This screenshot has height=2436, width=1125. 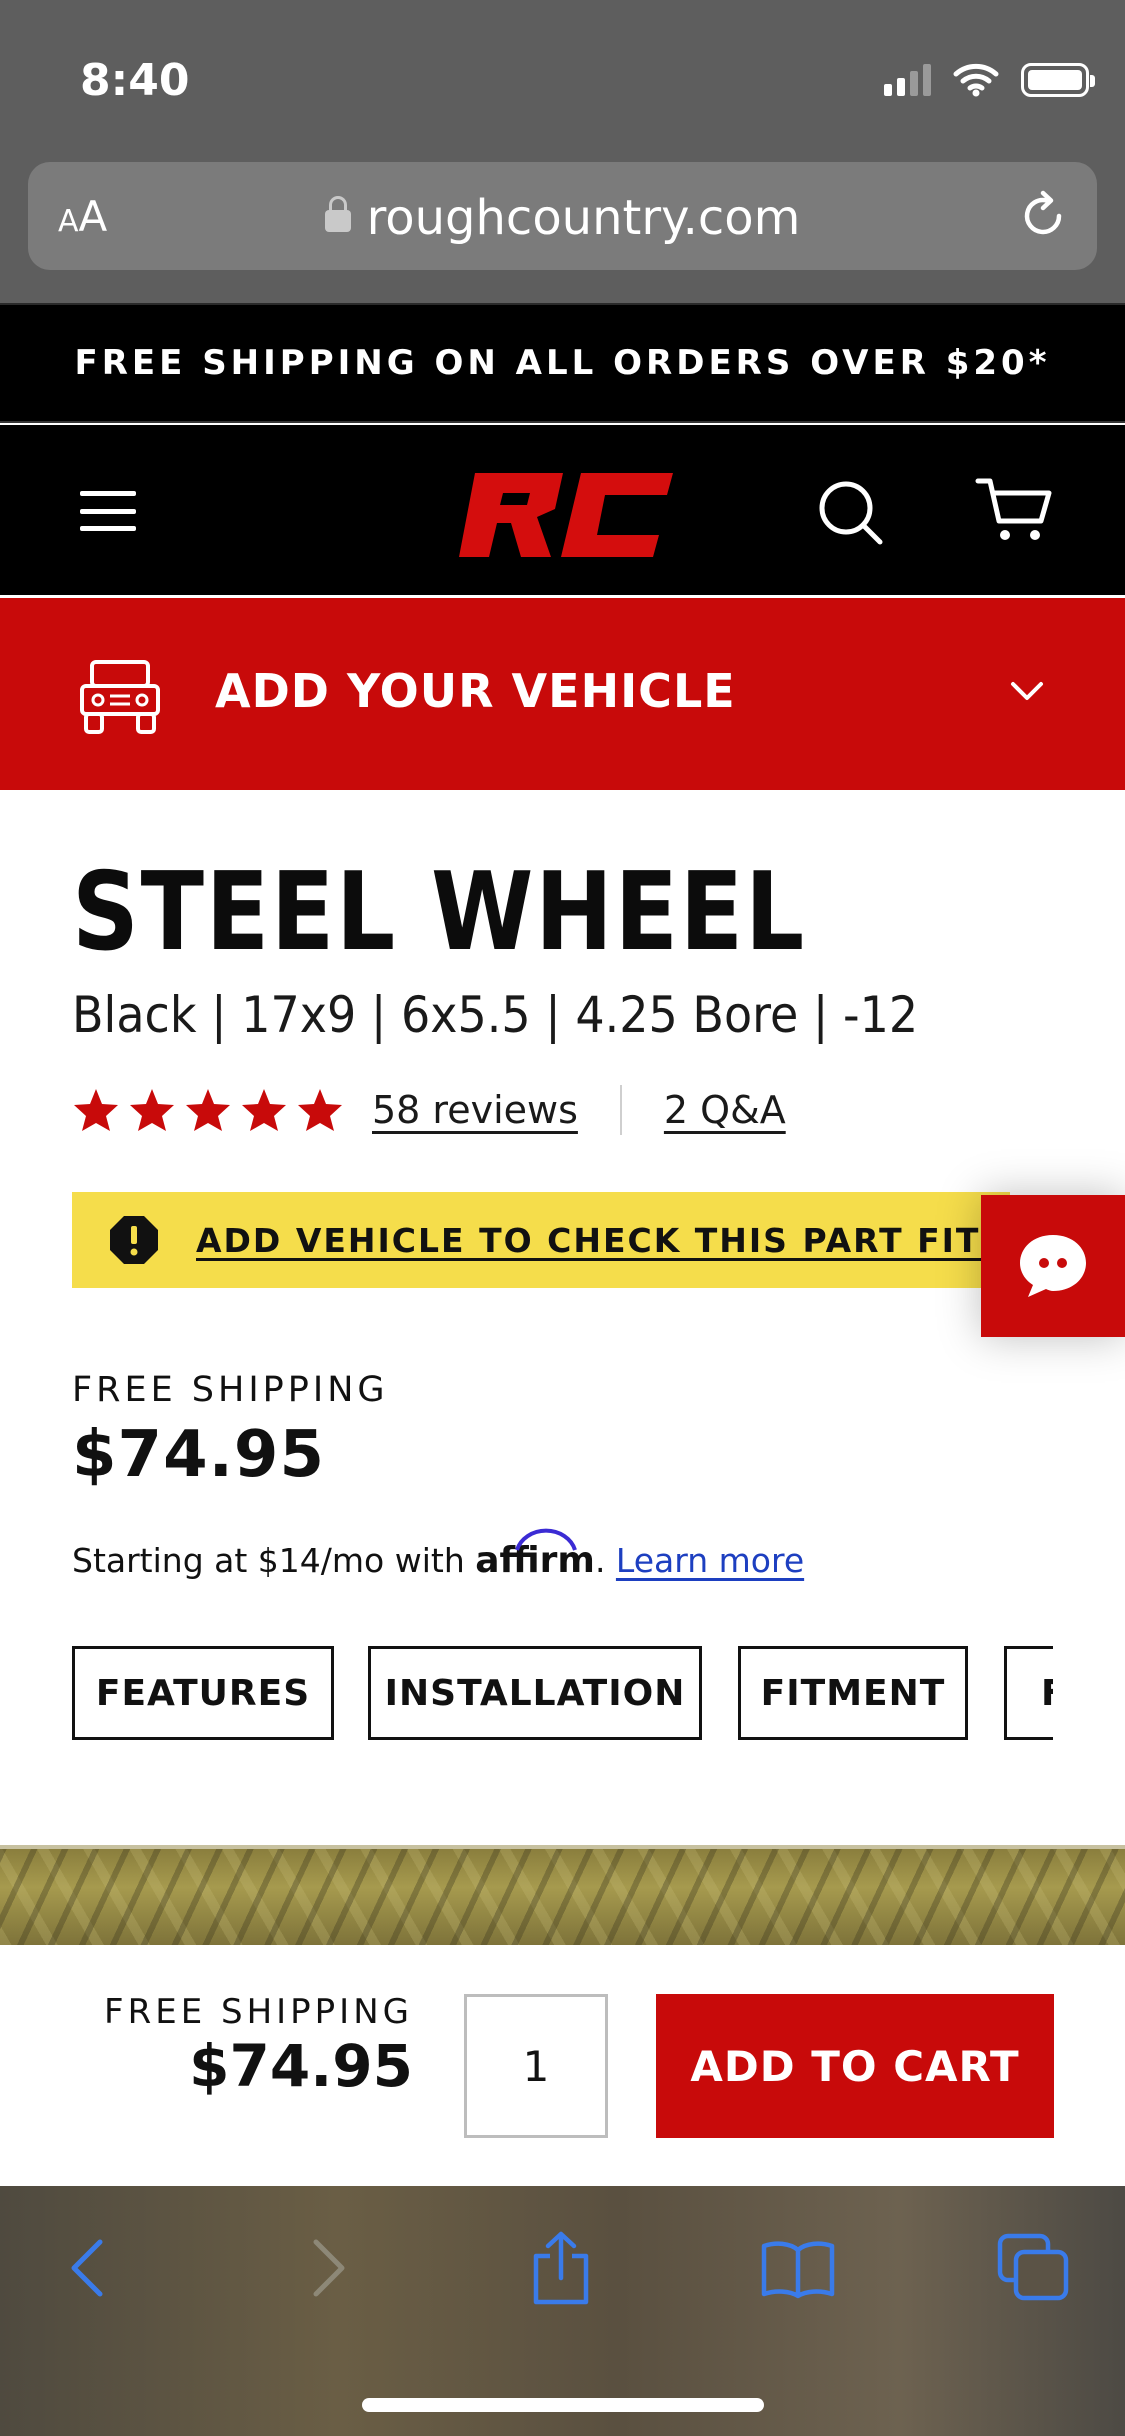 What do you see at coordinates (134, 1240) in the screenshot?
I see `alert-icon` at bounding box center [134, 1240].